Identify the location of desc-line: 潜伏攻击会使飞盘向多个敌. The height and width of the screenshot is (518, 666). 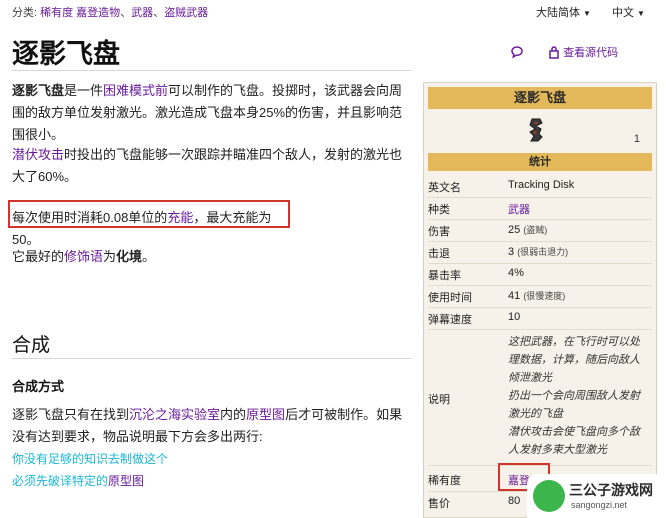
(574, 432).